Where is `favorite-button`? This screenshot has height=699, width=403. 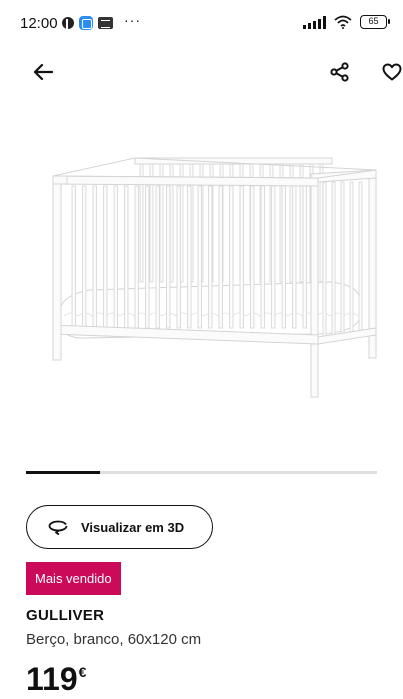
favorite-button is located at coordinates (388, 72).